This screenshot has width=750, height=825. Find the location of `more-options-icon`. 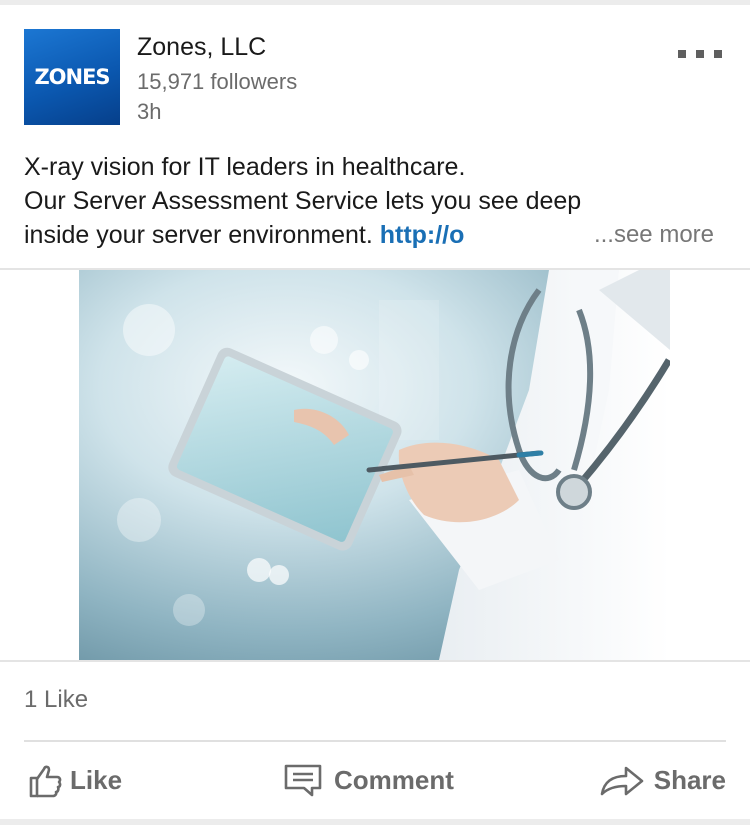

more-options-icon is located at coordinates (700, 54).